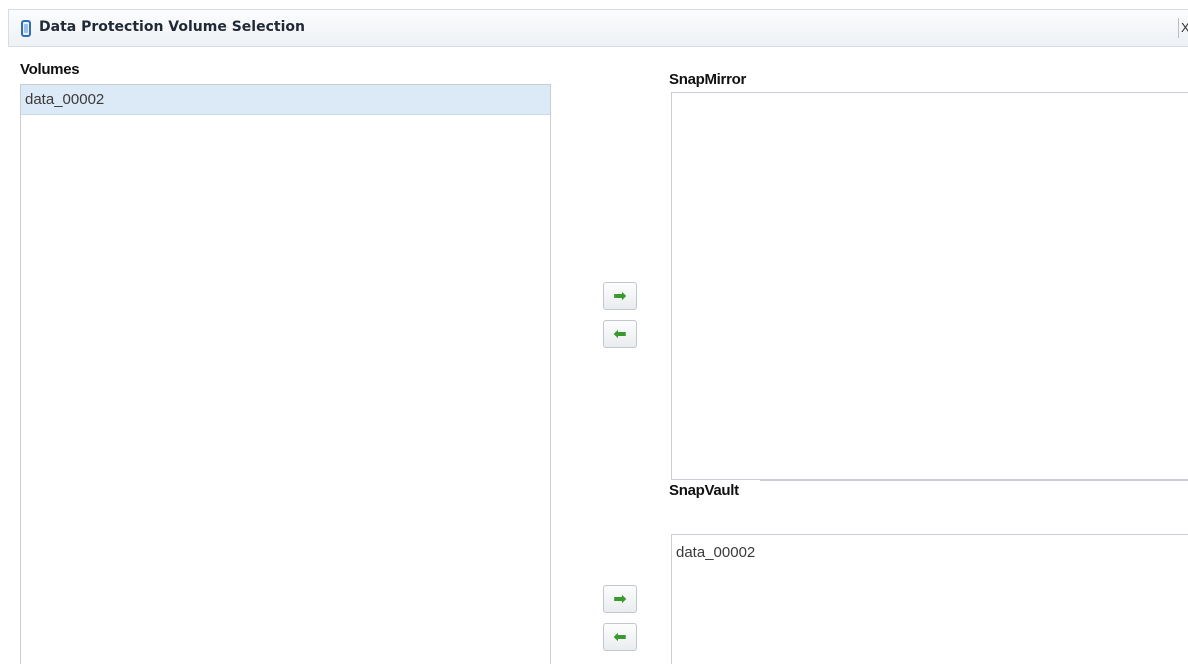 The height and width of the screenshot is (664, 1188). I want to click on snapmirror-label: SnapMirror, so click(708, 79).